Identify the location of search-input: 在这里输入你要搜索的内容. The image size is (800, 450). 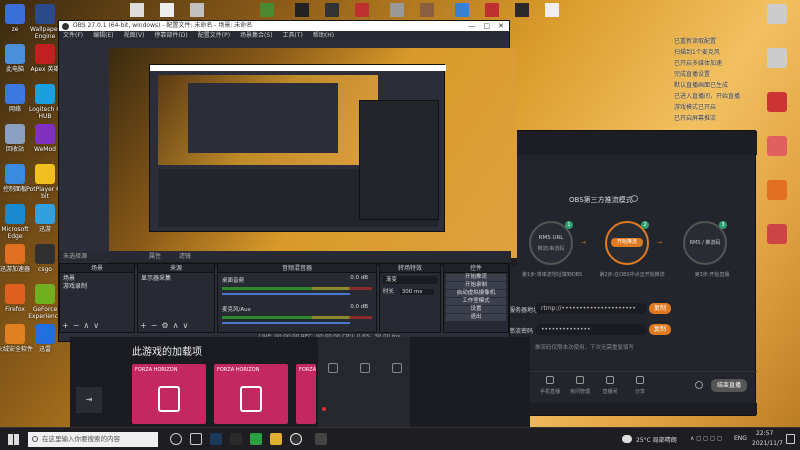
(93, 439).